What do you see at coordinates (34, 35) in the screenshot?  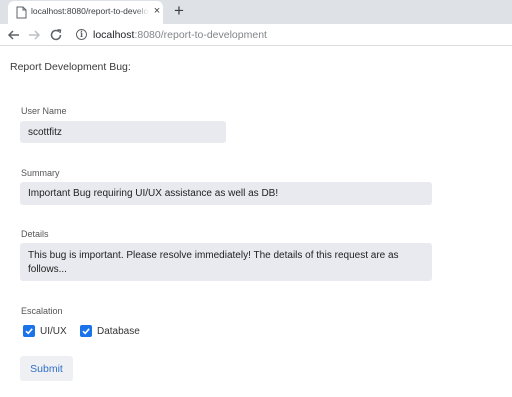 I see `forward-arrow-icon` at bounding box center [34, 35].